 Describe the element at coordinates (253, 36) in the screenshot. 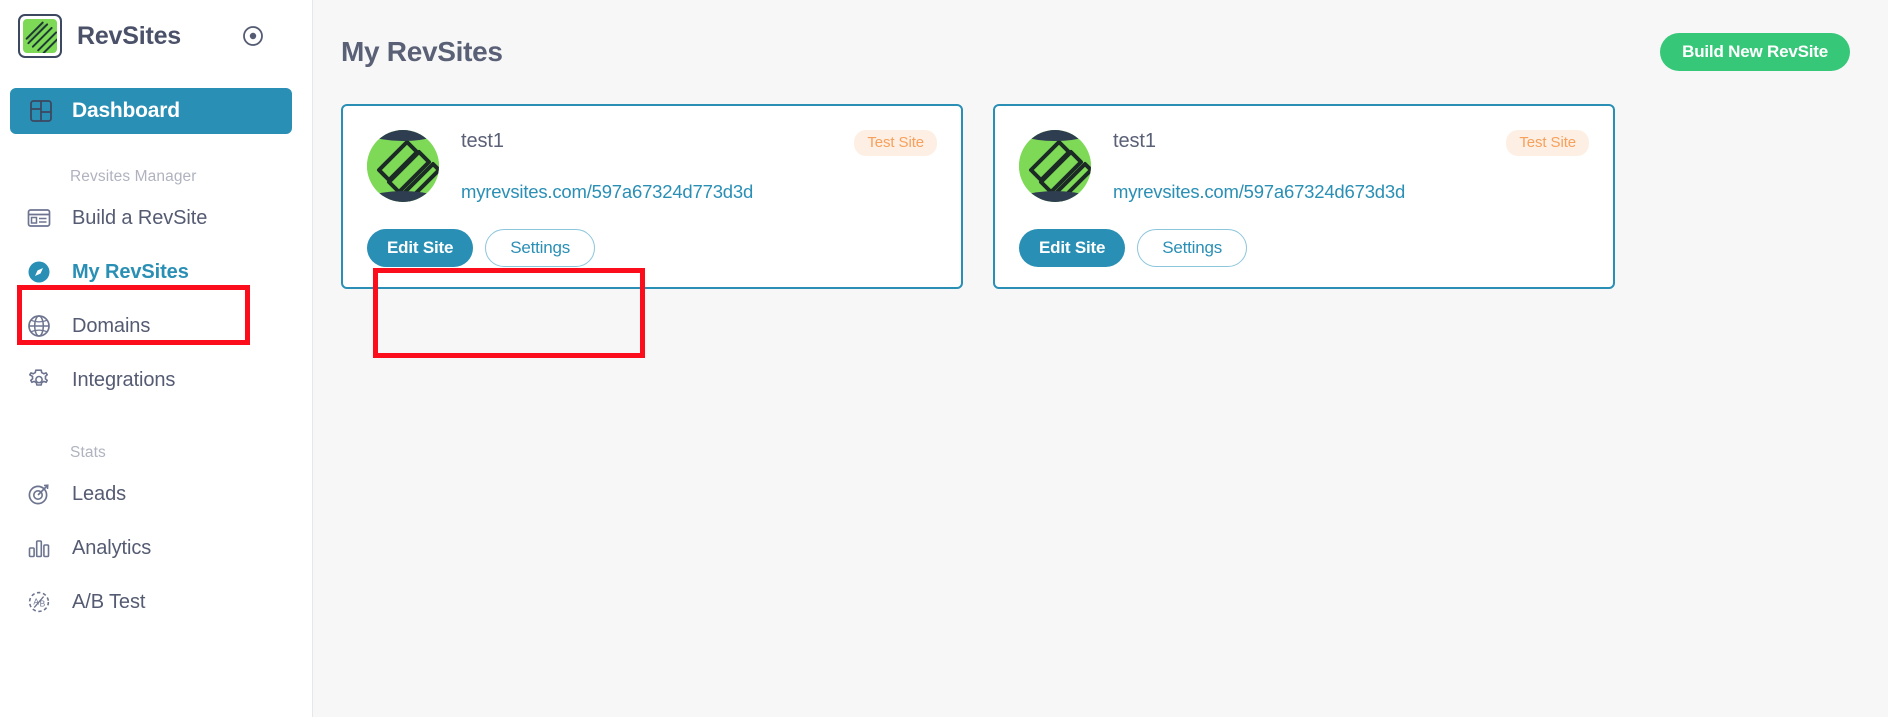

I see `target-circle-icon` at that location.